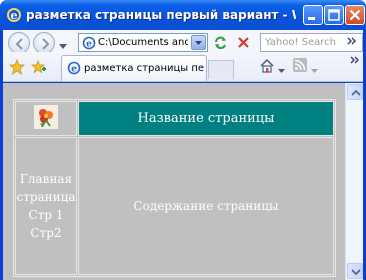  I want to click on flower-image, so click(46, 117).